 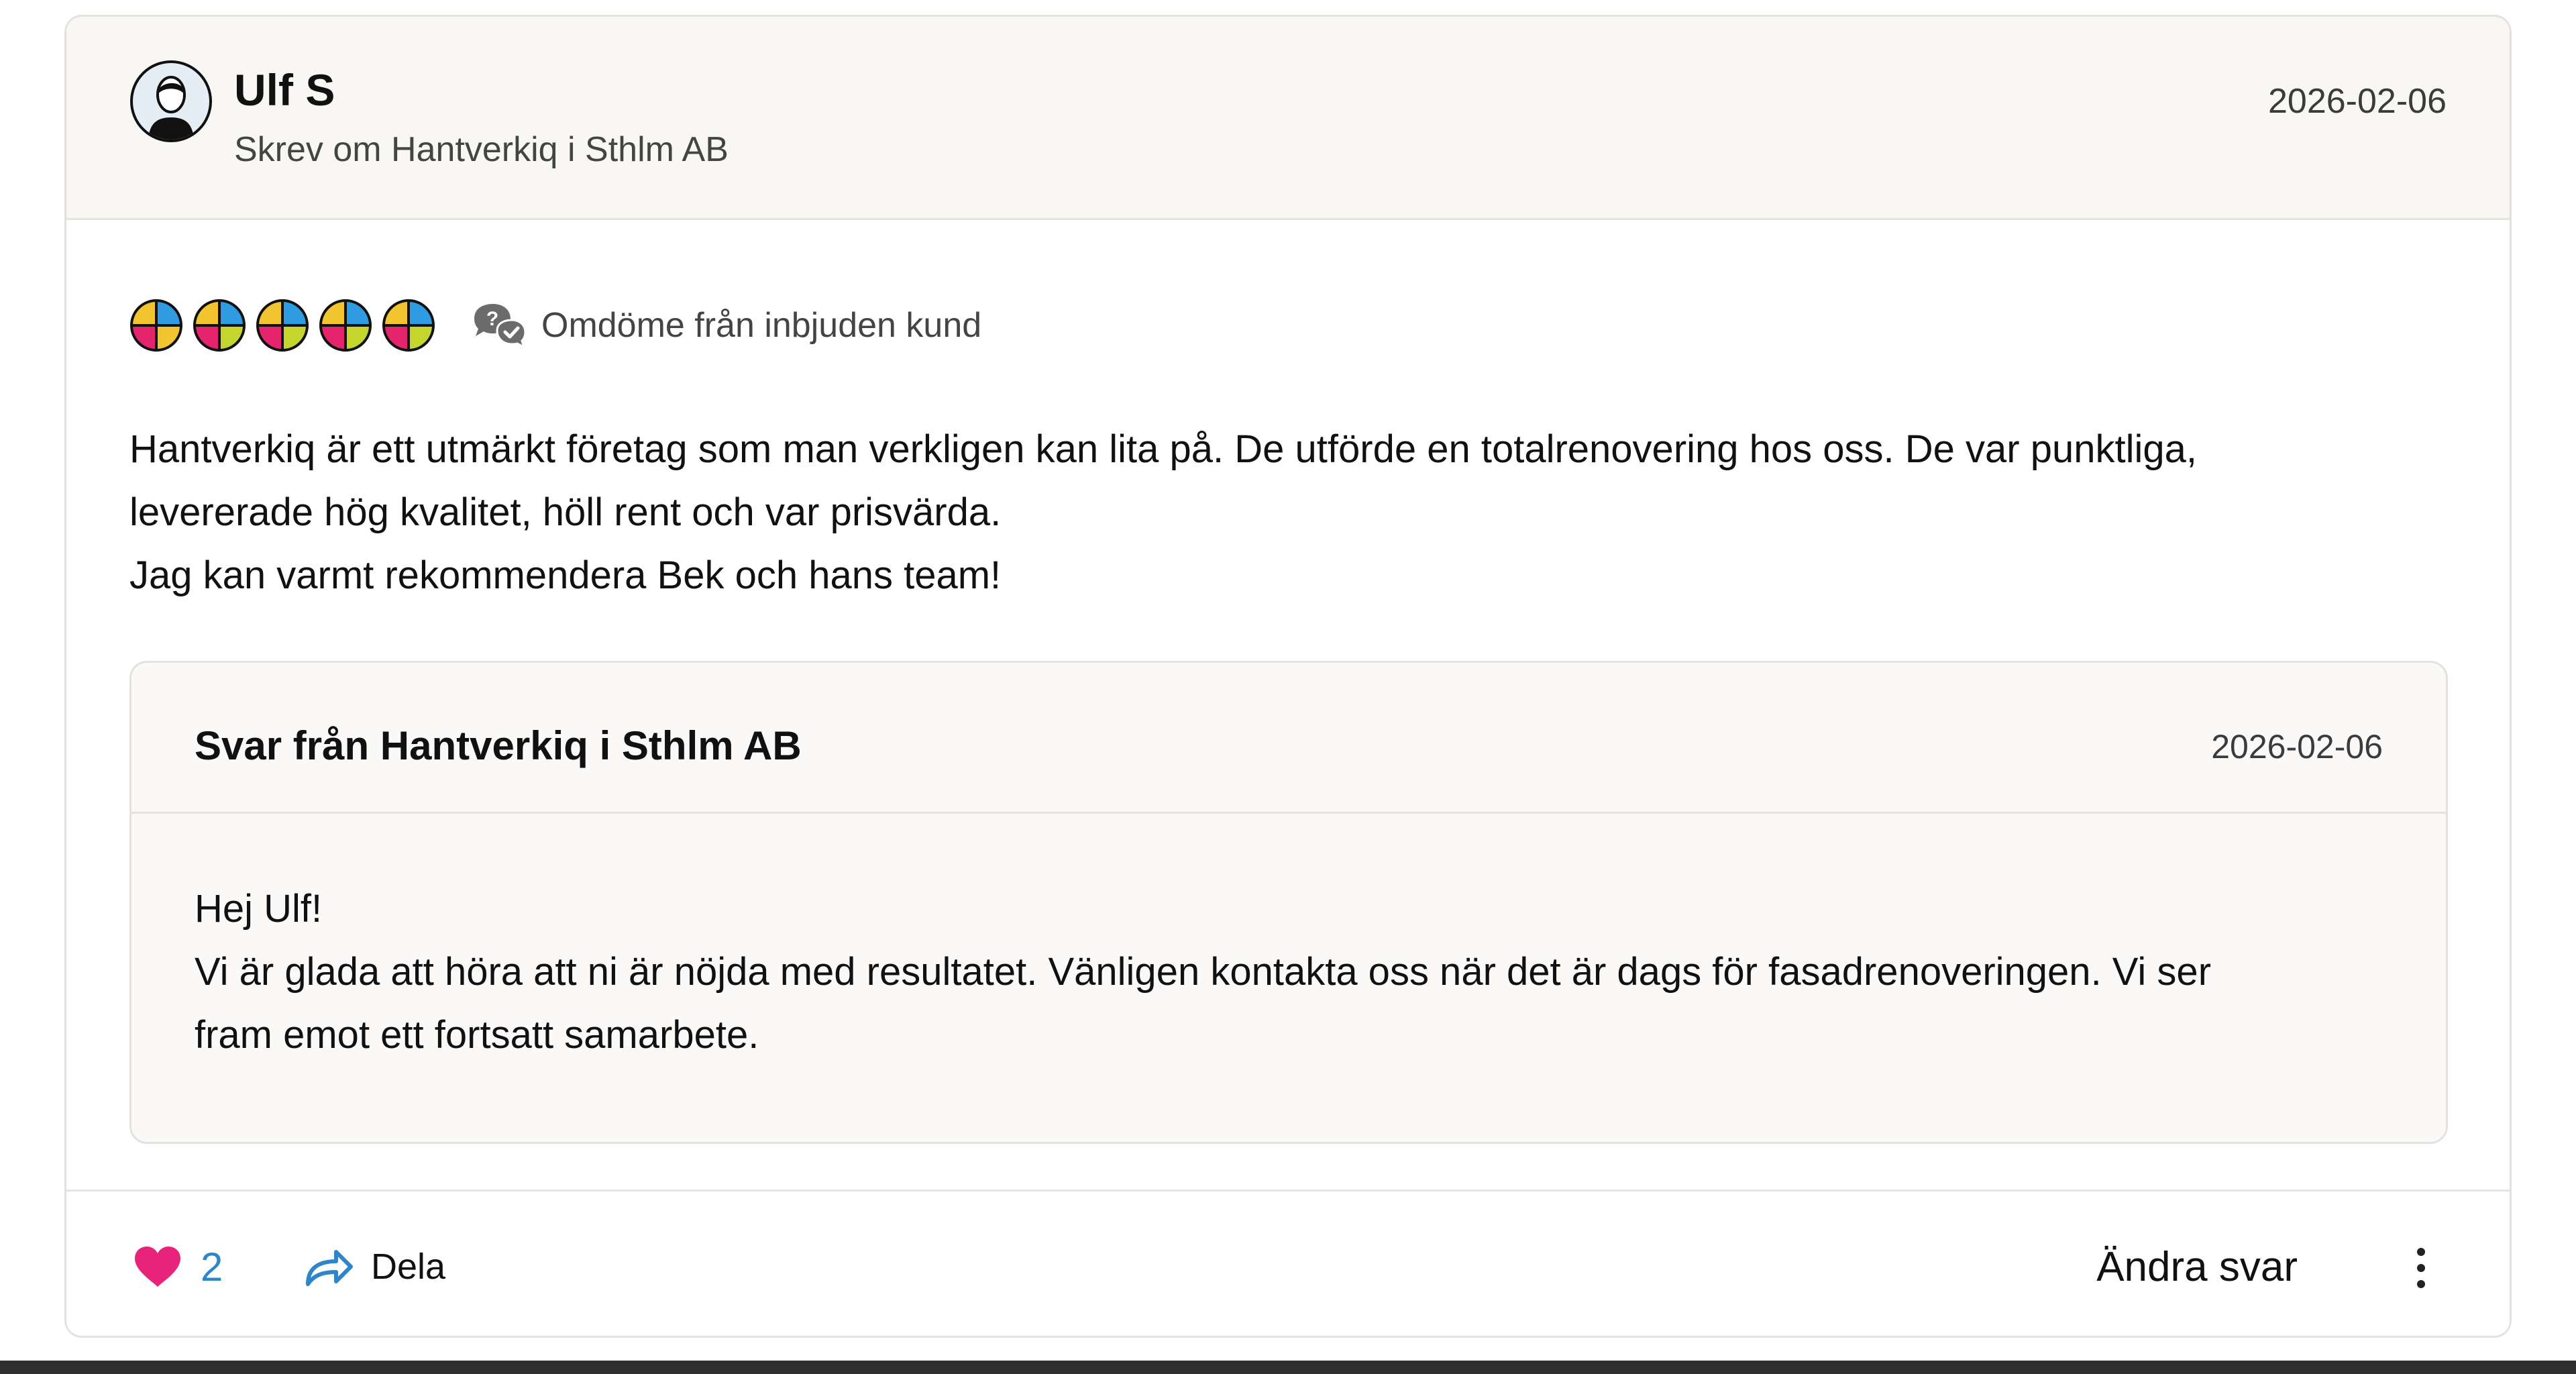 I want to click on reviewer-name: Ulf S, so click(x=284, y=90).